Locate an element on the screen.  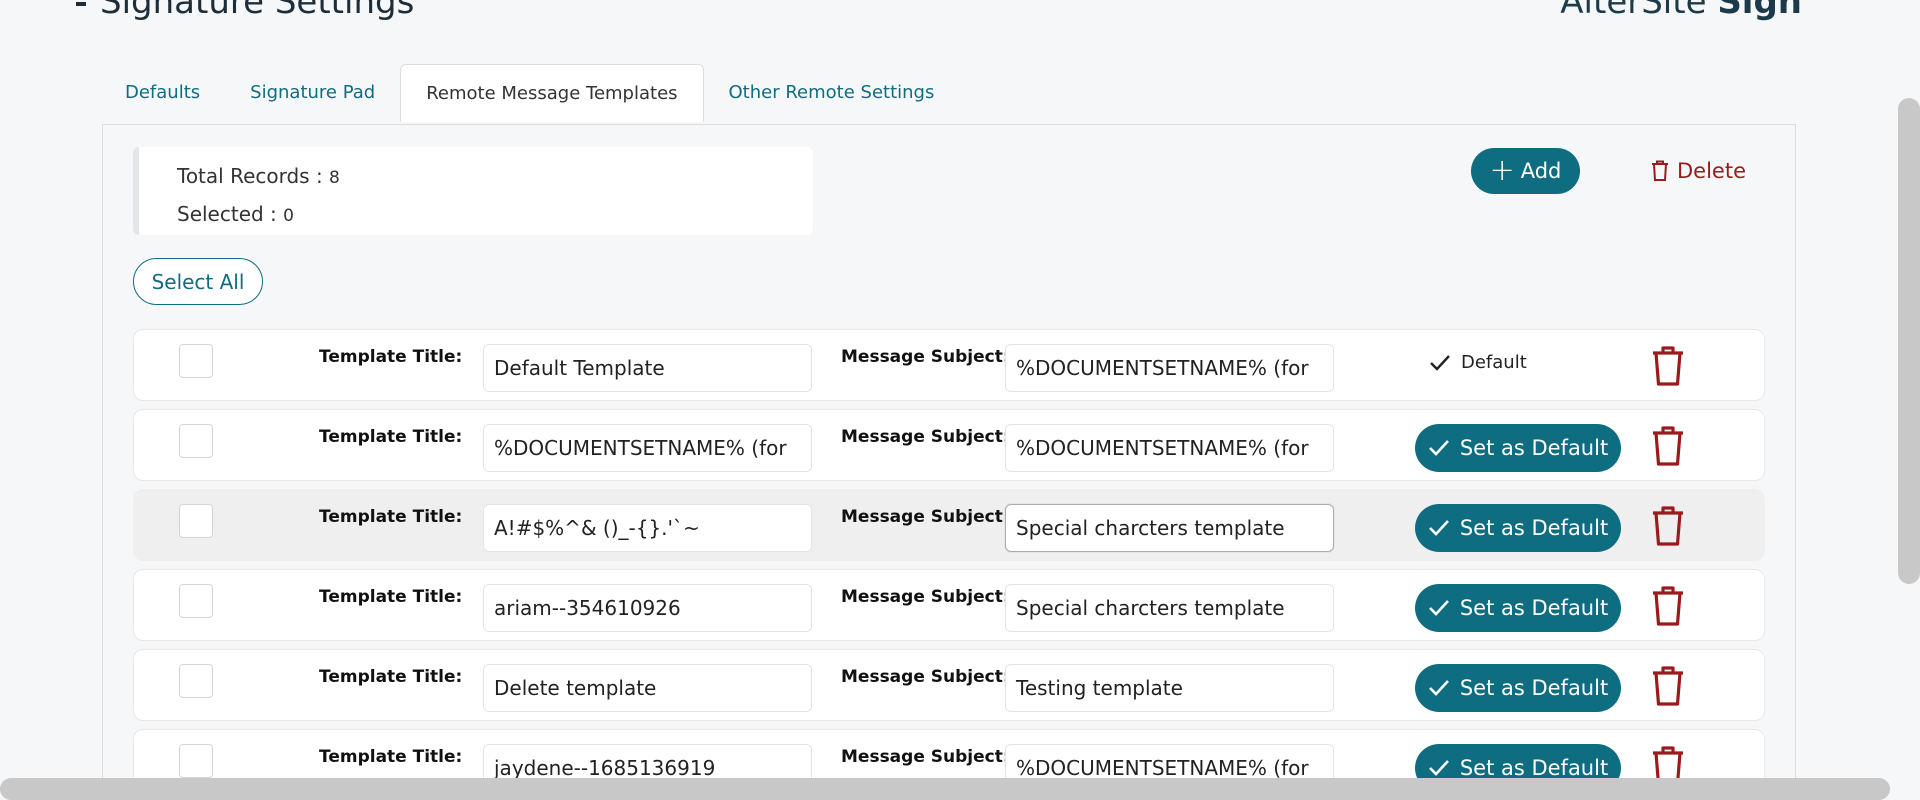
template-title-input: ariam--354610926 is located at coordinates (647, 608).